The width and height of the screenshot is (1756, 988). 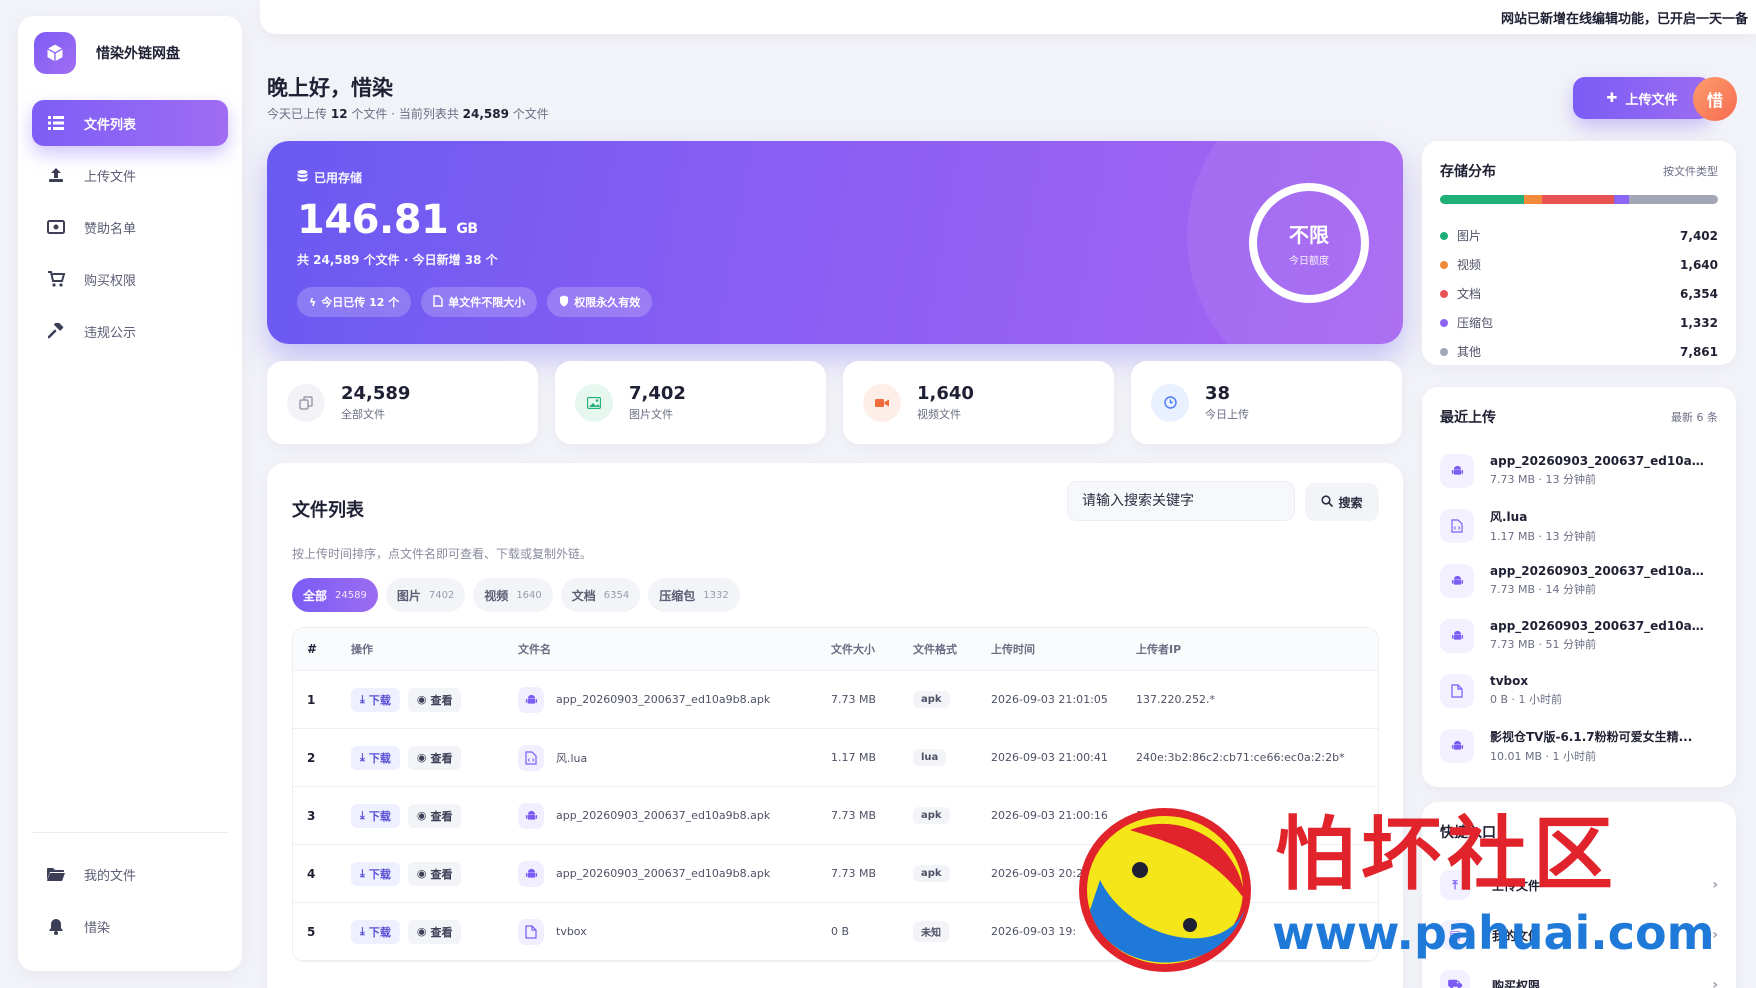 What do you see at coordinates (1526, 699) in the screenshot?
I see `recent-file-meta: 0 B · 1 小时前` at bounding box center [1526, 699].